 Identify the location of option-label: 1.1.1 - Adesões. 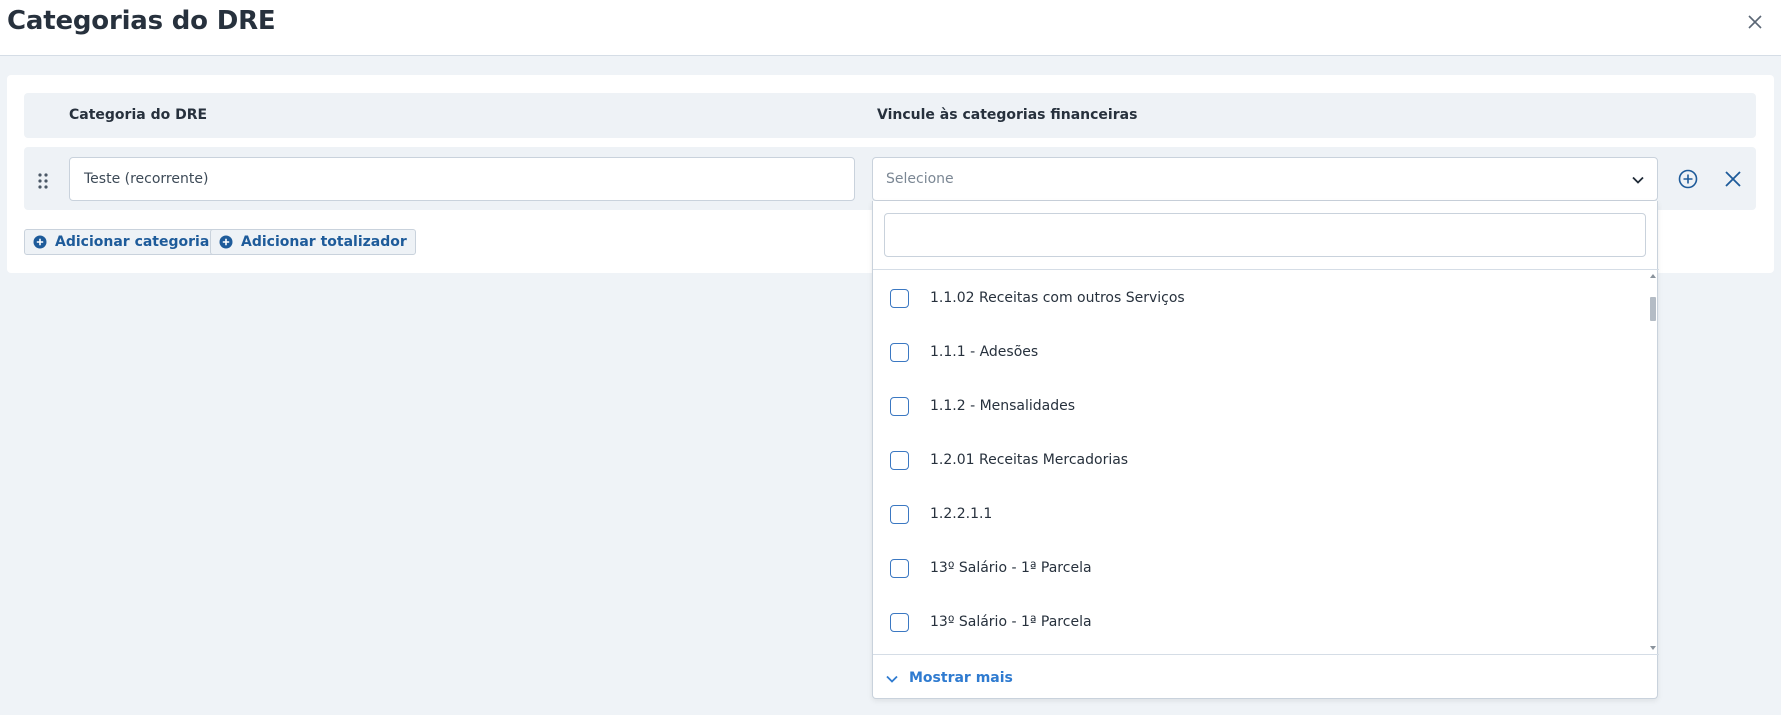
(984, 352).